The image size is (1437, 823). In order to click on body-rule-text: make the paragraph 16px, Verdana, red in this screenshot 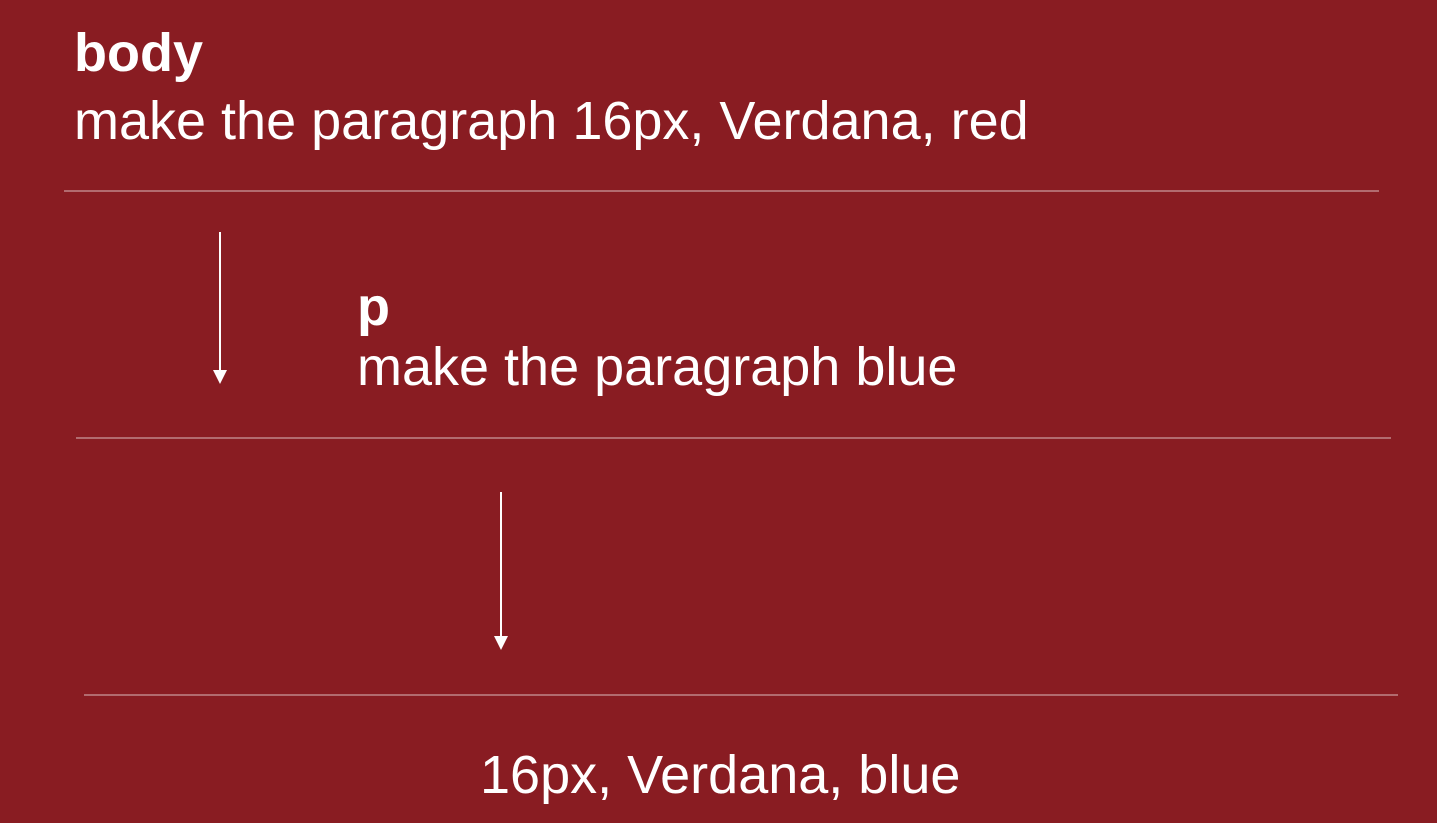, I will do `click(551, 121)`.